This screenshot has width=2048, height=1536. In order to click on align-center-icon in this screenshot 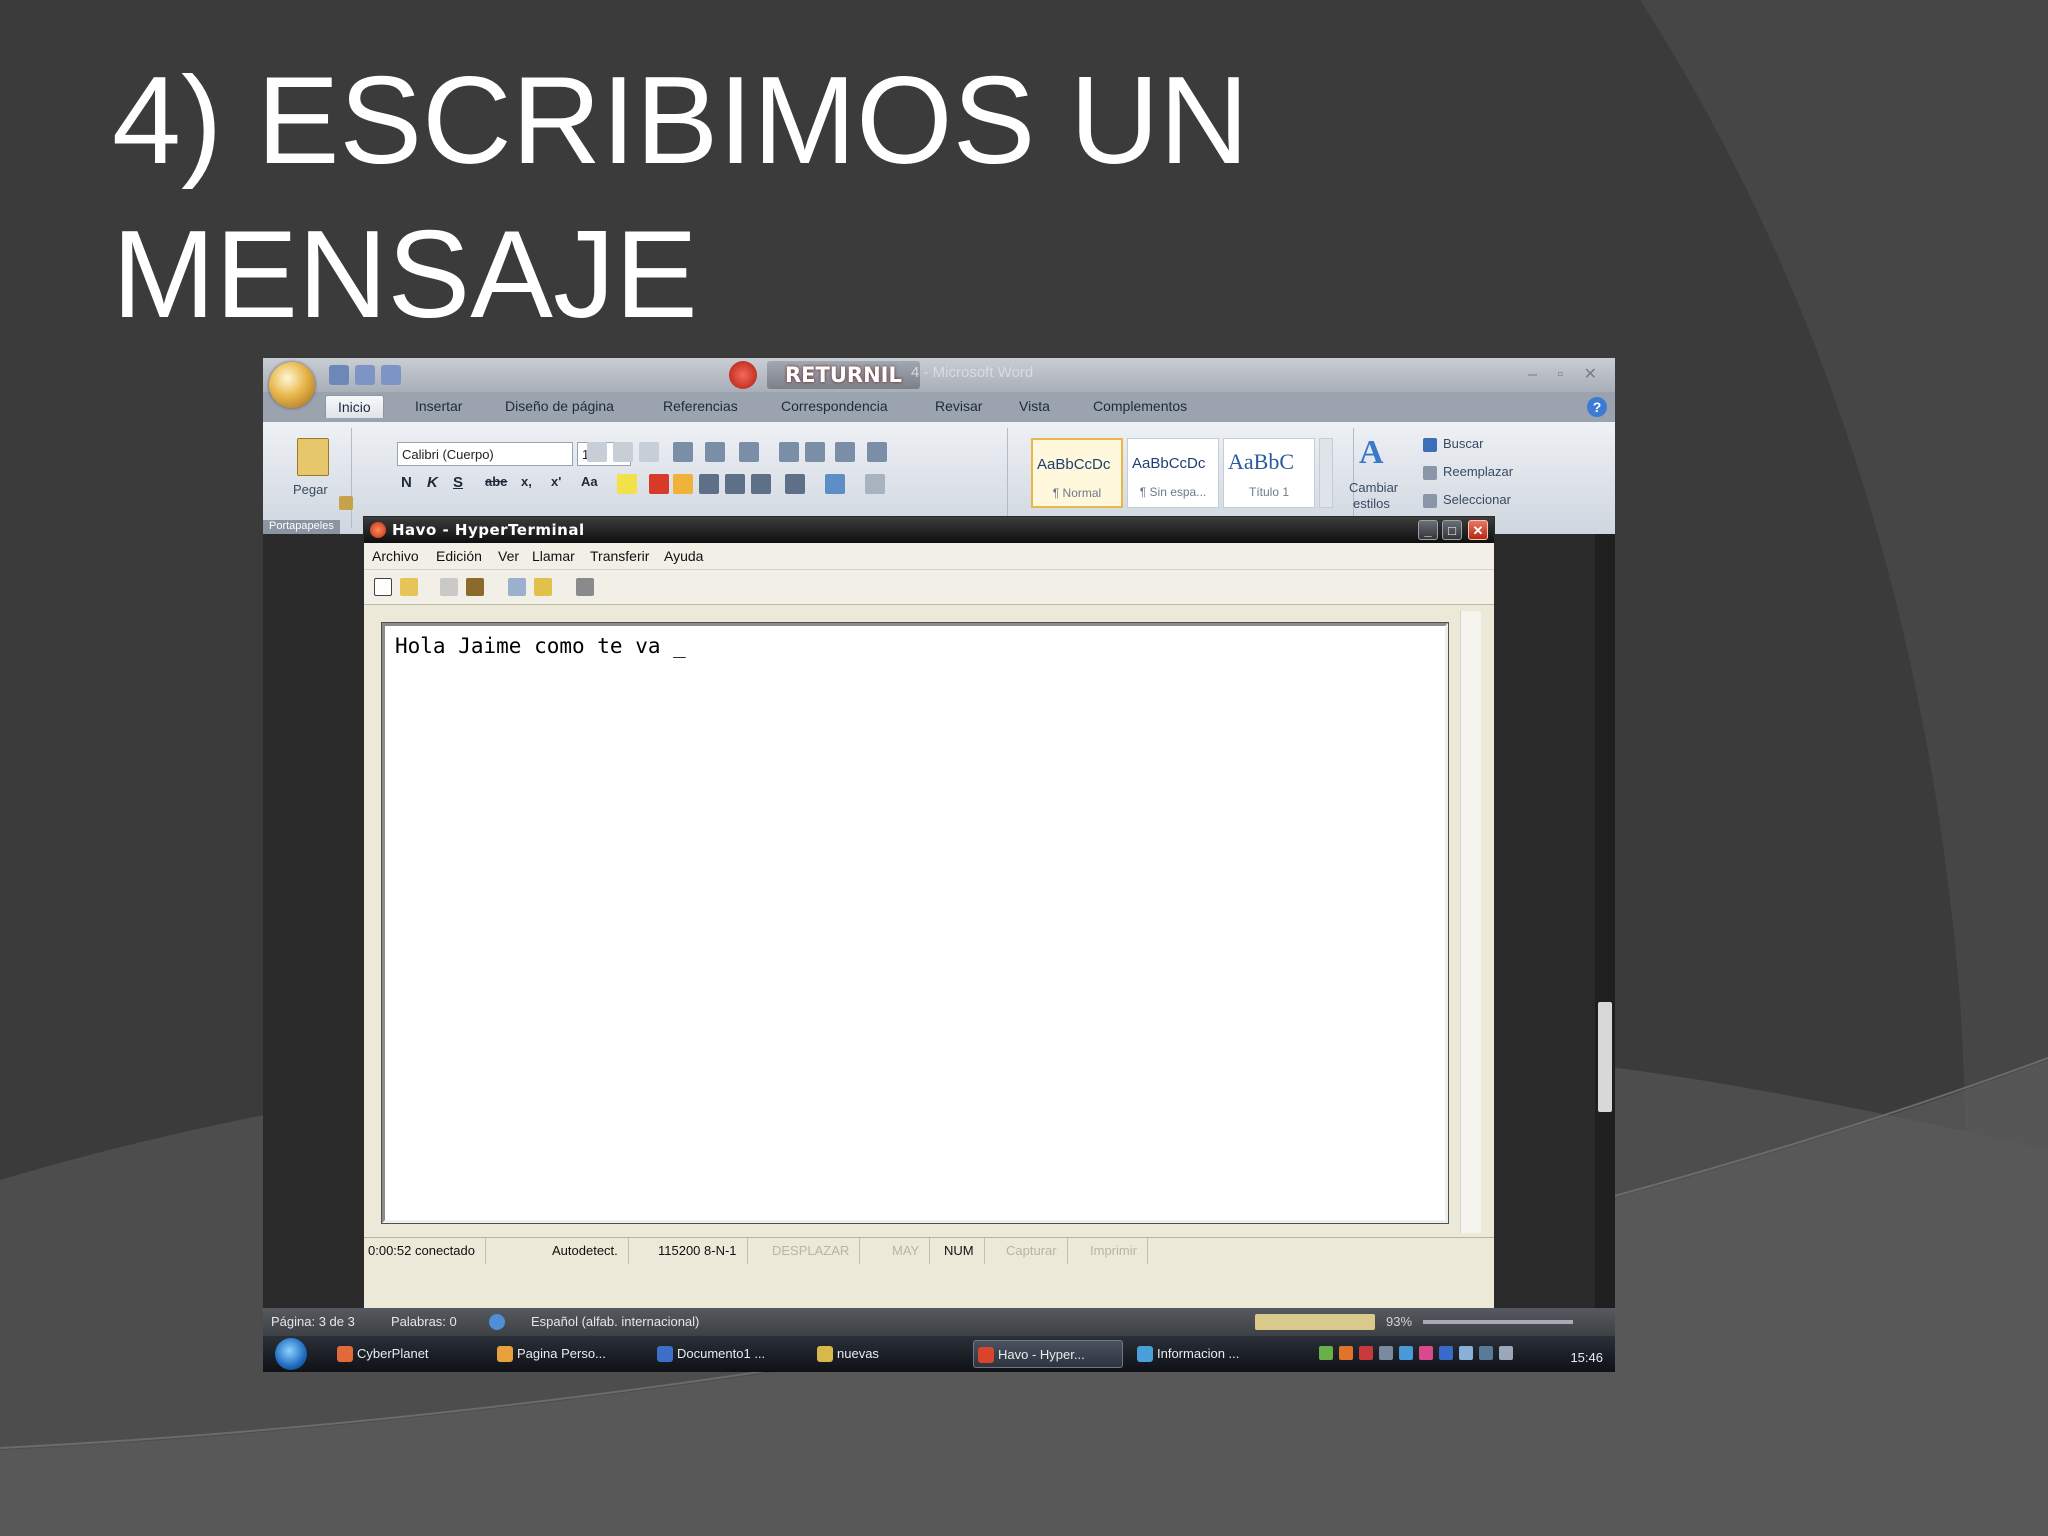, I will do `click(709, 484)`.